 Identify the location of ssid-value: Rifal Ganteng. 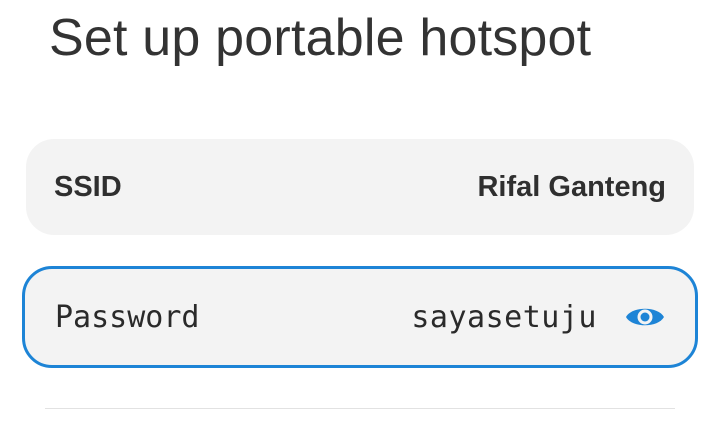
(571, 186).